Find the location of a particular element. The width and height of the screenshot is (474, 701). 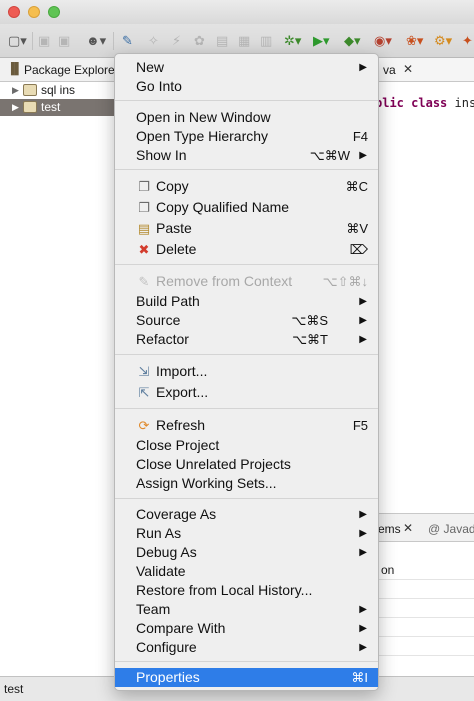

menu-item-team: Team ▶ is located at coordinates (246, 609).